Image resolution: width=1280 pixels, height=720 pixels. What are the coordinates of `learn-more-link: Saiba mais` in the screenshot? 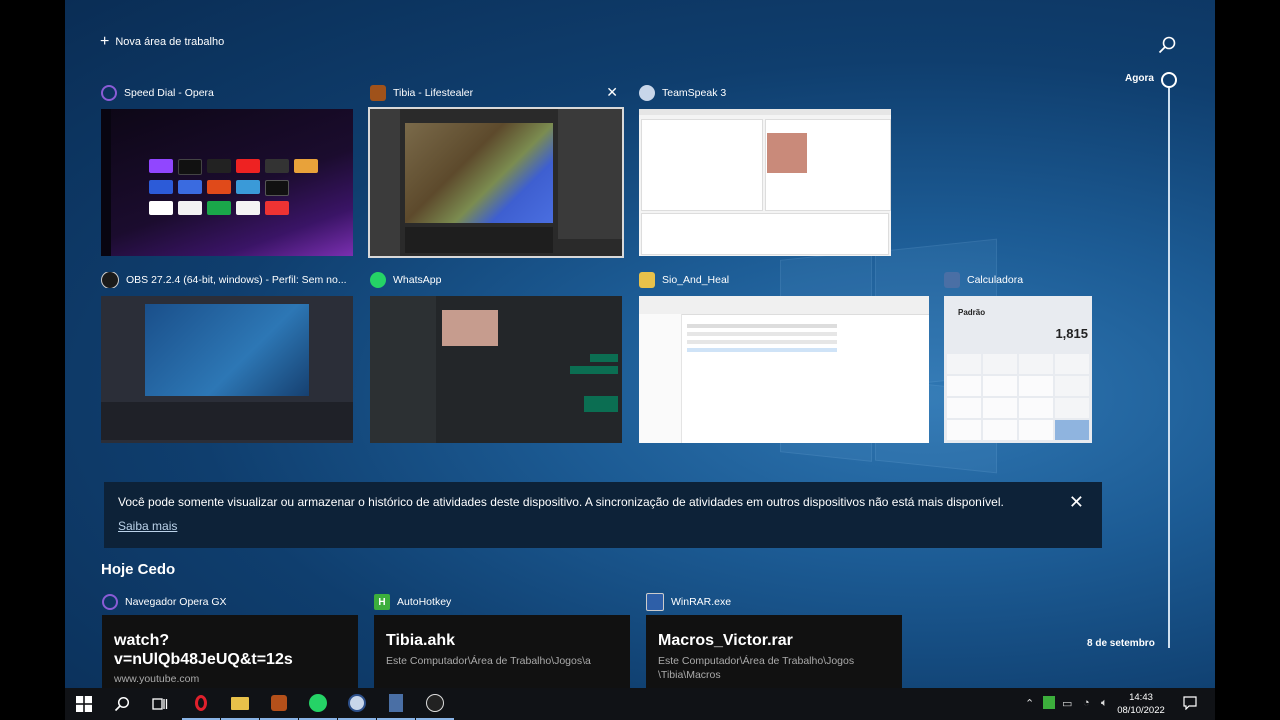 It's located at (147, 526).